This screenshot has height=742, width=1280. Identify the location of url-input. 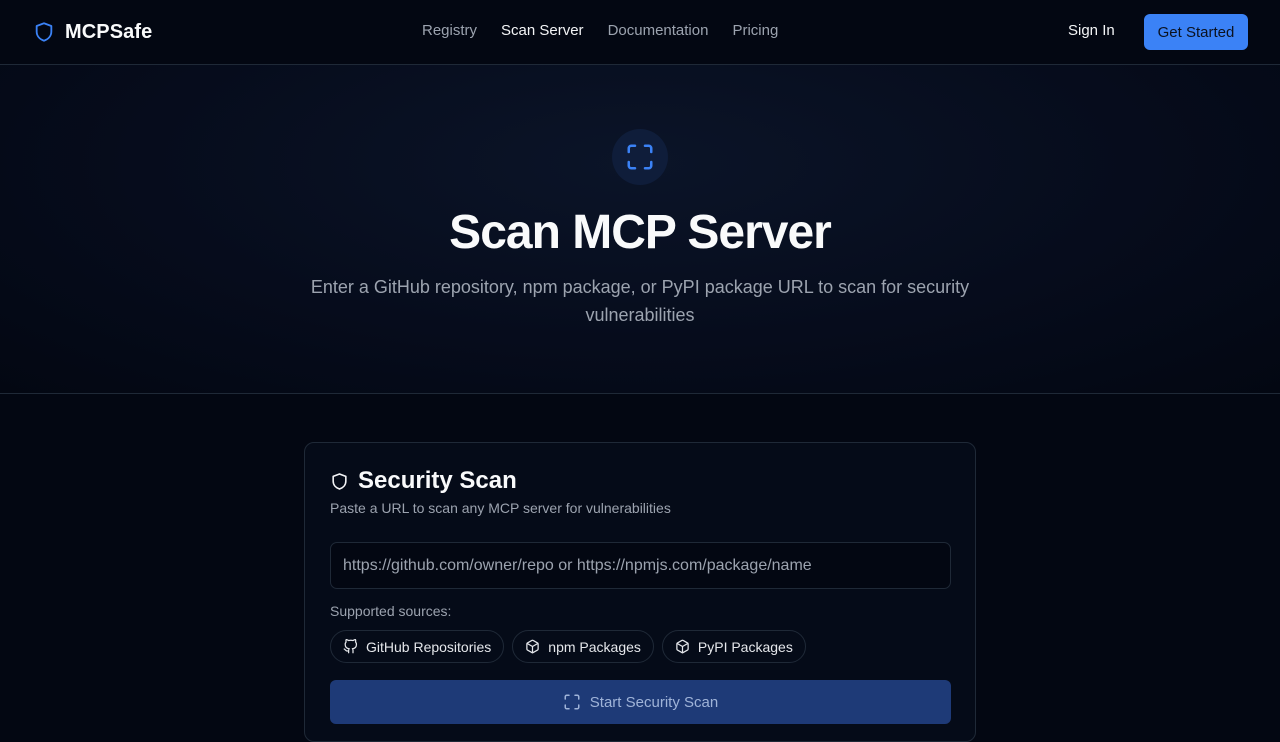
(640, 565).